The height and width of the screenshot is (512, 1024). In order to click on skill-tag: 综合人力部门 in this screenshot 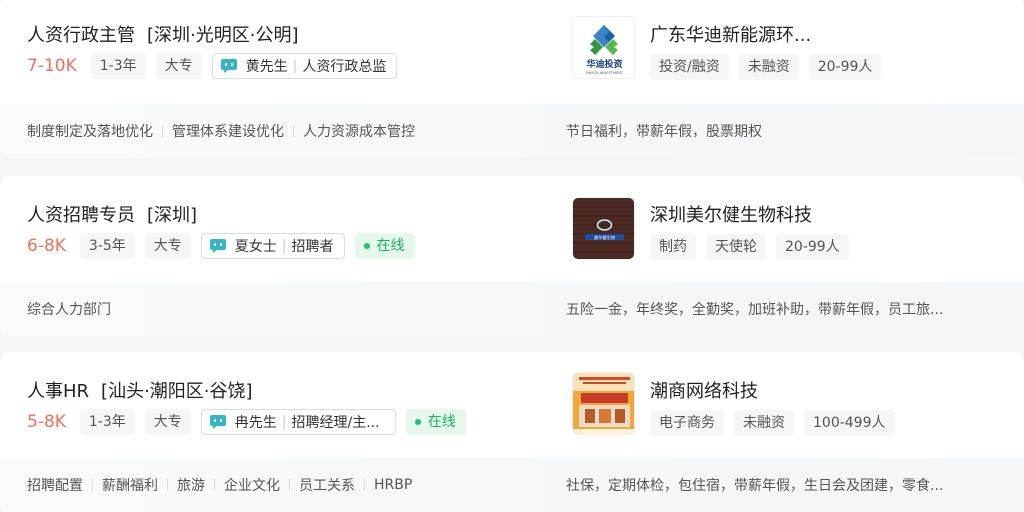, I will do `click(69, 310)`.